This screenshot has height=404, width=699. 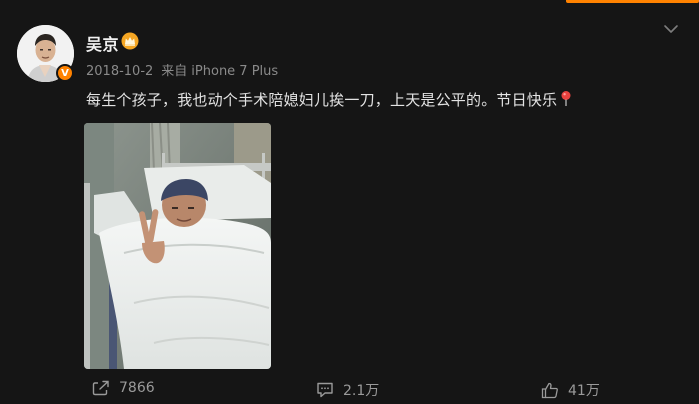 I want to click on action-bar: 7866 2.1万 41万, so click(x=349, y=391).